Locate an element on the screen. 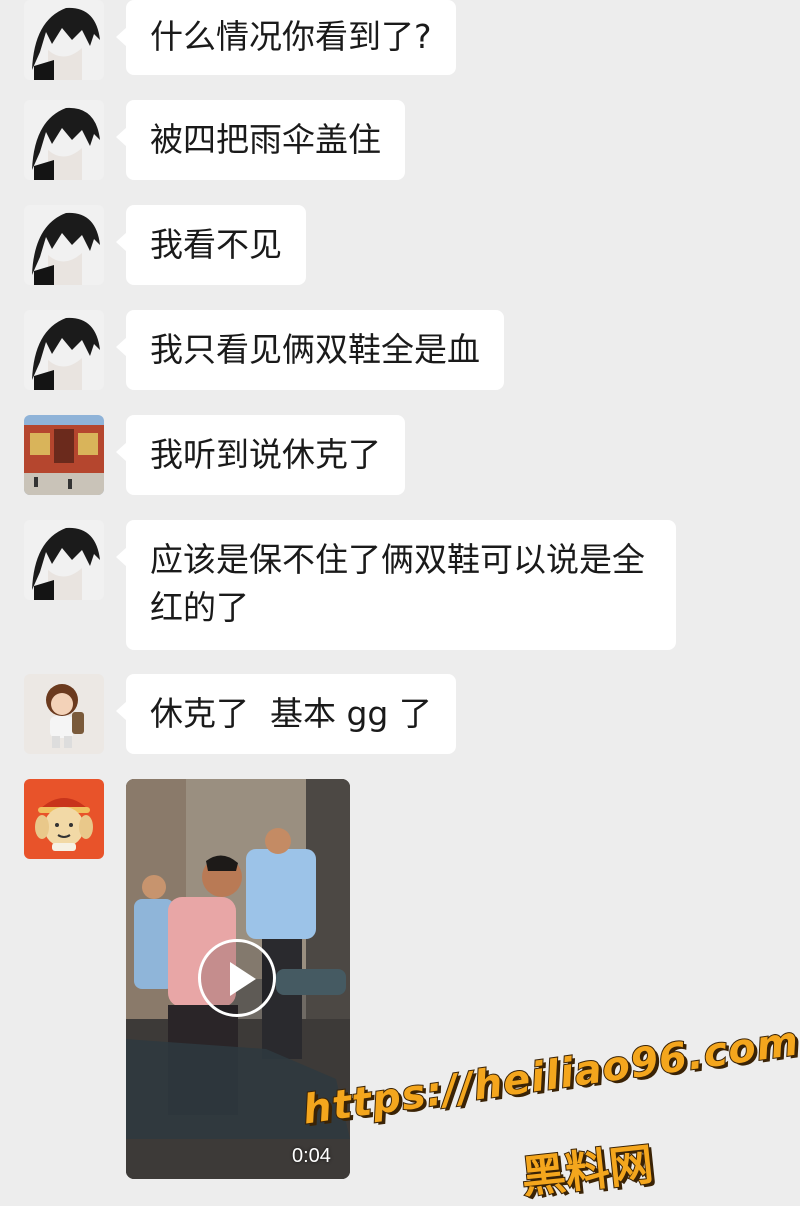 The height and width of the screenshot is (1206, 800). dog-cartoon-icon is located at coordinates (64, 819).